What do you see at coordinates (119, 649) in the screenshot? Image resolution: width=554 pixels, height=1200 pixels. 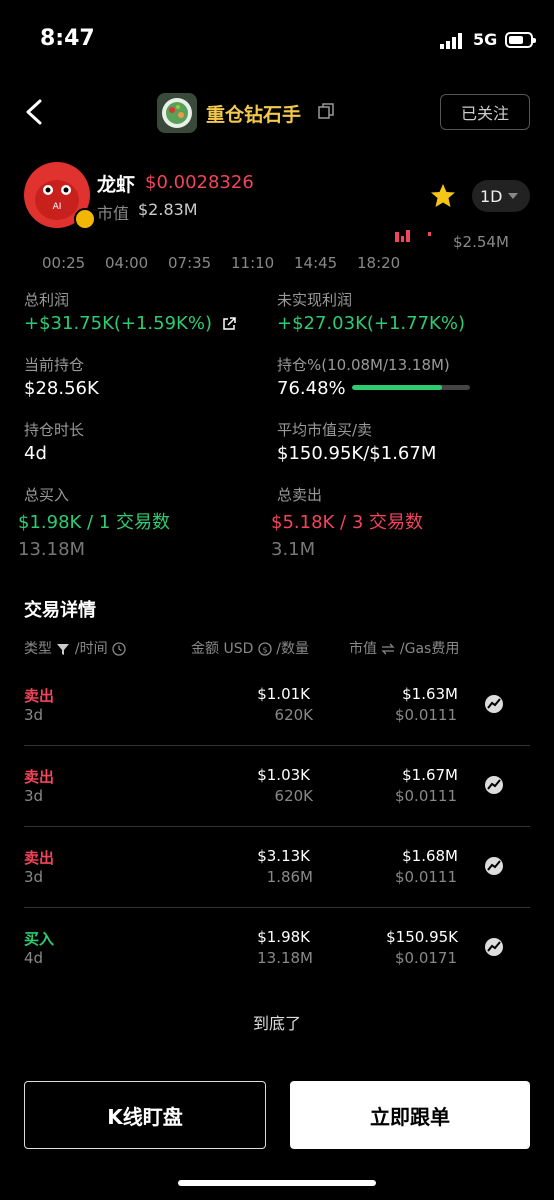 I see `clock-icon` at bounding box center [119, 649].